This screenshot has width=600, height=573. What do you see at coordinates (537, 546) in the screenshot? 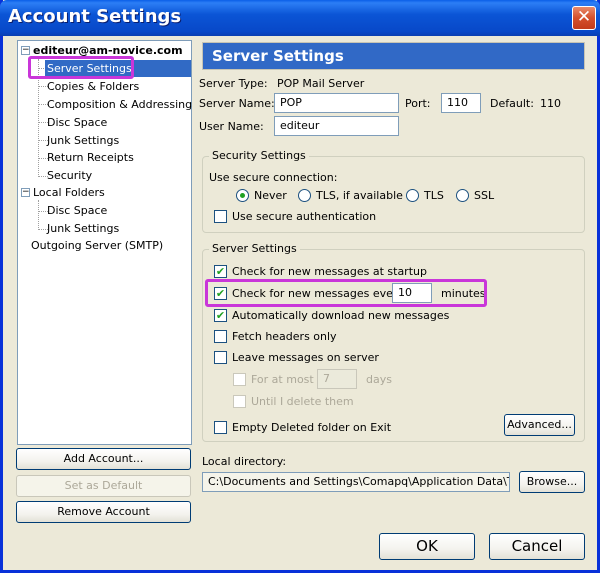
I see `cancel-button: Cancel` at bounding box center [537, 546].